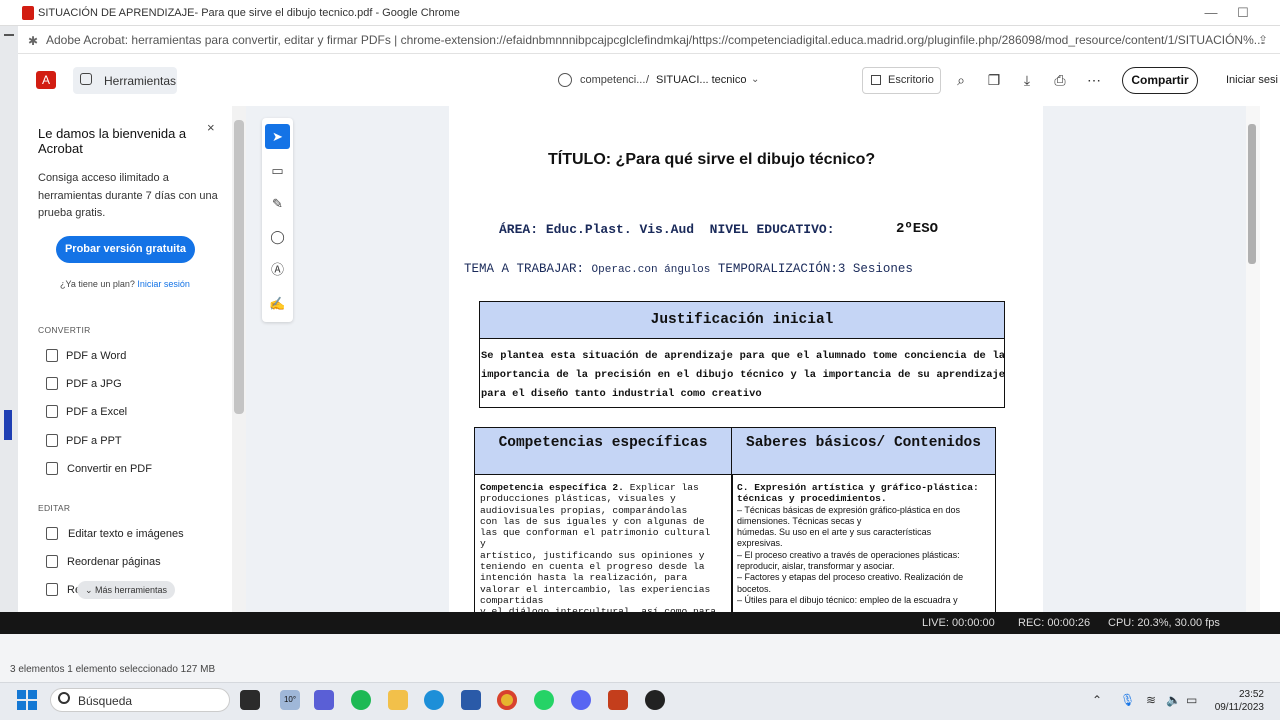 The image size is (1280, 720). What do you see at coordinates (52, 440) in the screenshot?
I see `pdf-to-ppt-icon` at bounding box center [52, 440].